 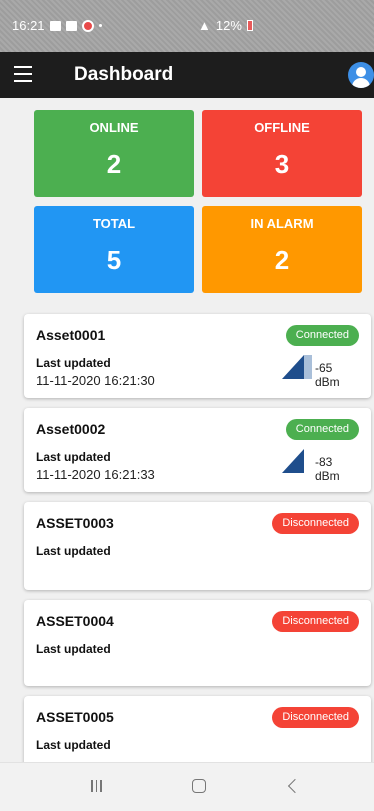 What do you see at coordinates (282, 164) in the screenshot?
I see `offline-count: 3` at bounding box center [282, 164].